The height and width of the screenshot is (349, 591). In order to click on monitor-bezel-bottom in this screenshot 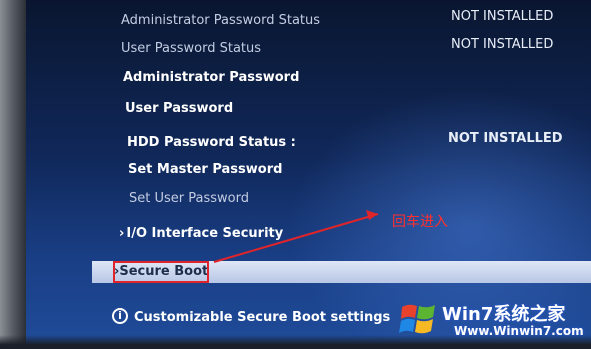, I will do `click(295, 342)`.